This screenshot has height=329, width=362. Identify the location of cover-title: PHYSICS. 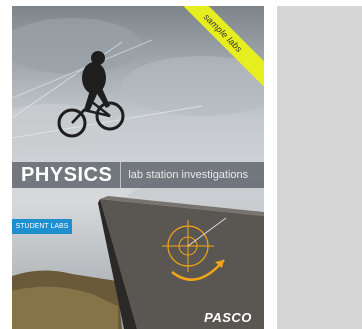
(67, 175).